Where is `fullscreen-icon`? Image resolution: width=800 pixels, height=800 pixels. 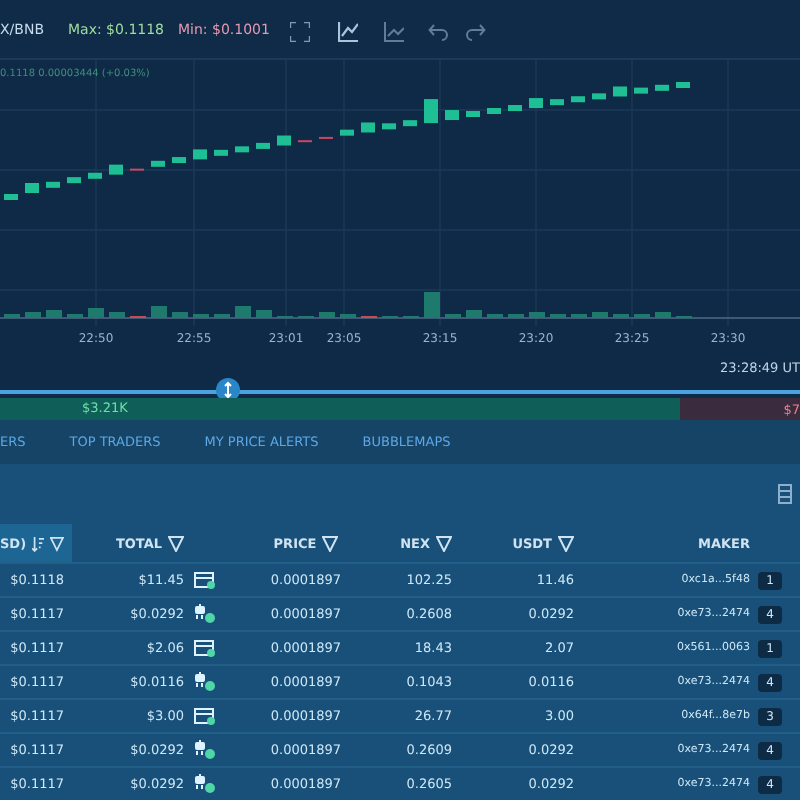
fullscreen-icon is located at coordinates (300, 32).